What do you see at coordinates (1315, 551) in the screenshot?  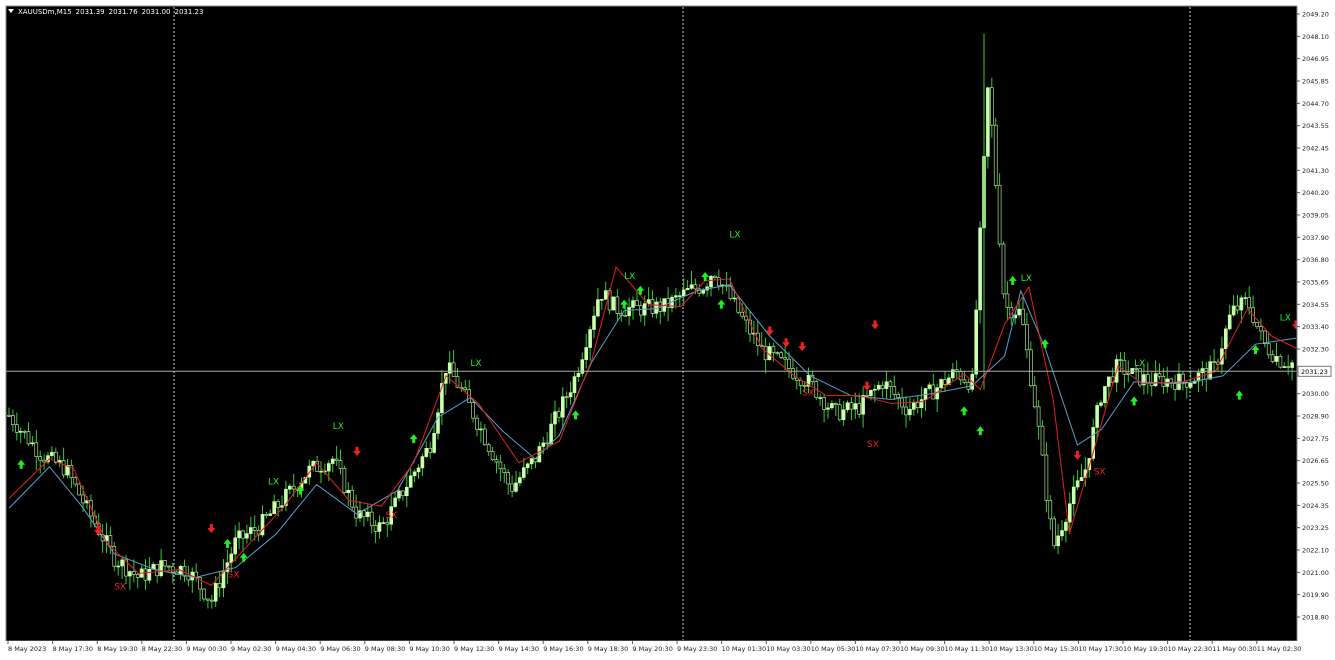 I see `price-tick-label: 2022.10` at bounding box center [1315, 551].